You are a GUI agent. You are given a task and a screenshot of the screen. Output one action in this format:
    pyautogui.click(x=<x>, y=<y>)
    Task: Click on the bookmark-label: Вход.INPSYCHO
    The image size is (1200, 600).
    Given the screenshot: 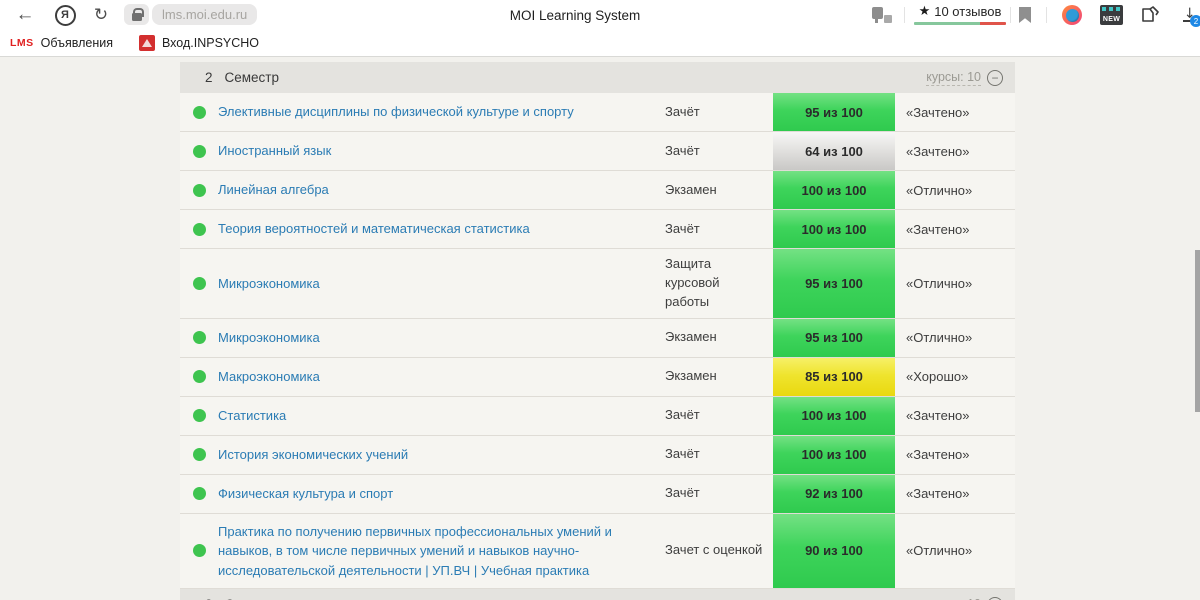 What is the action you would take?
    pyautogui.click(x=210, y=43)
    